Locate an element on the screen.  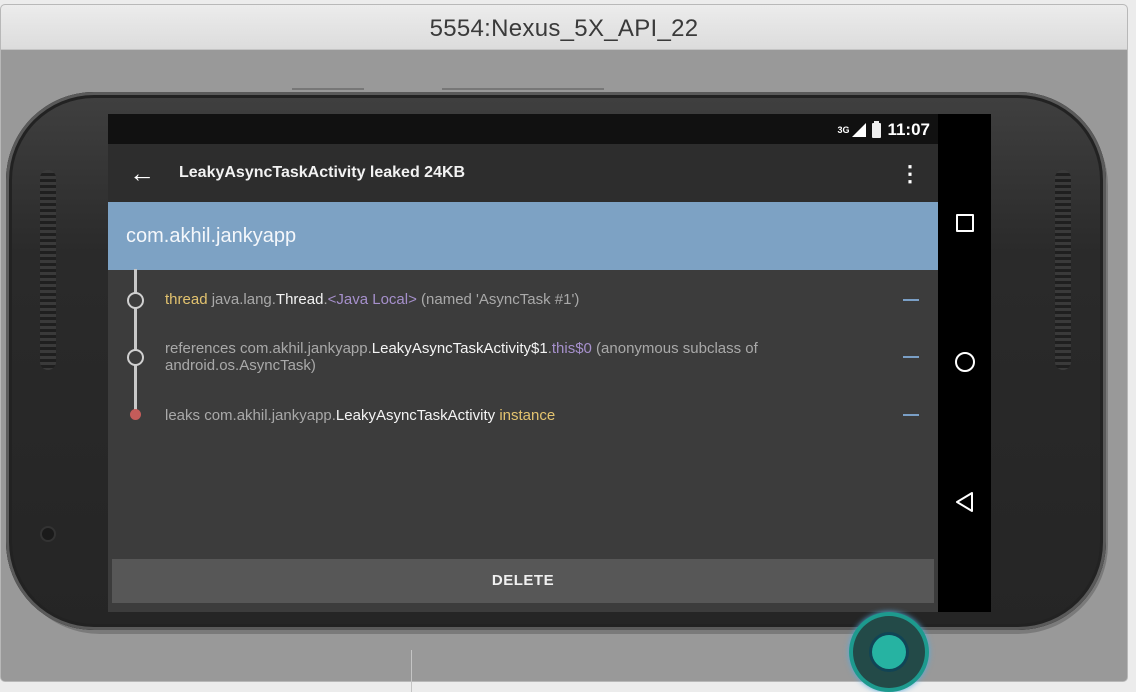
trace-text: thread is located at coordinates (188, 299).